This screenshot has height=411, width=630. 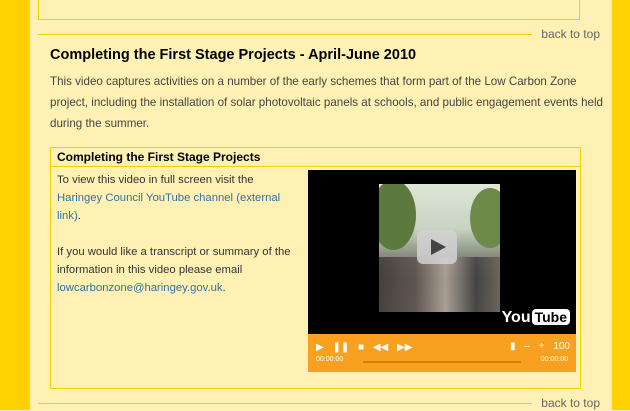 I want to click on fast-forward-icon: ▶▶, so click(x=404, y=347).